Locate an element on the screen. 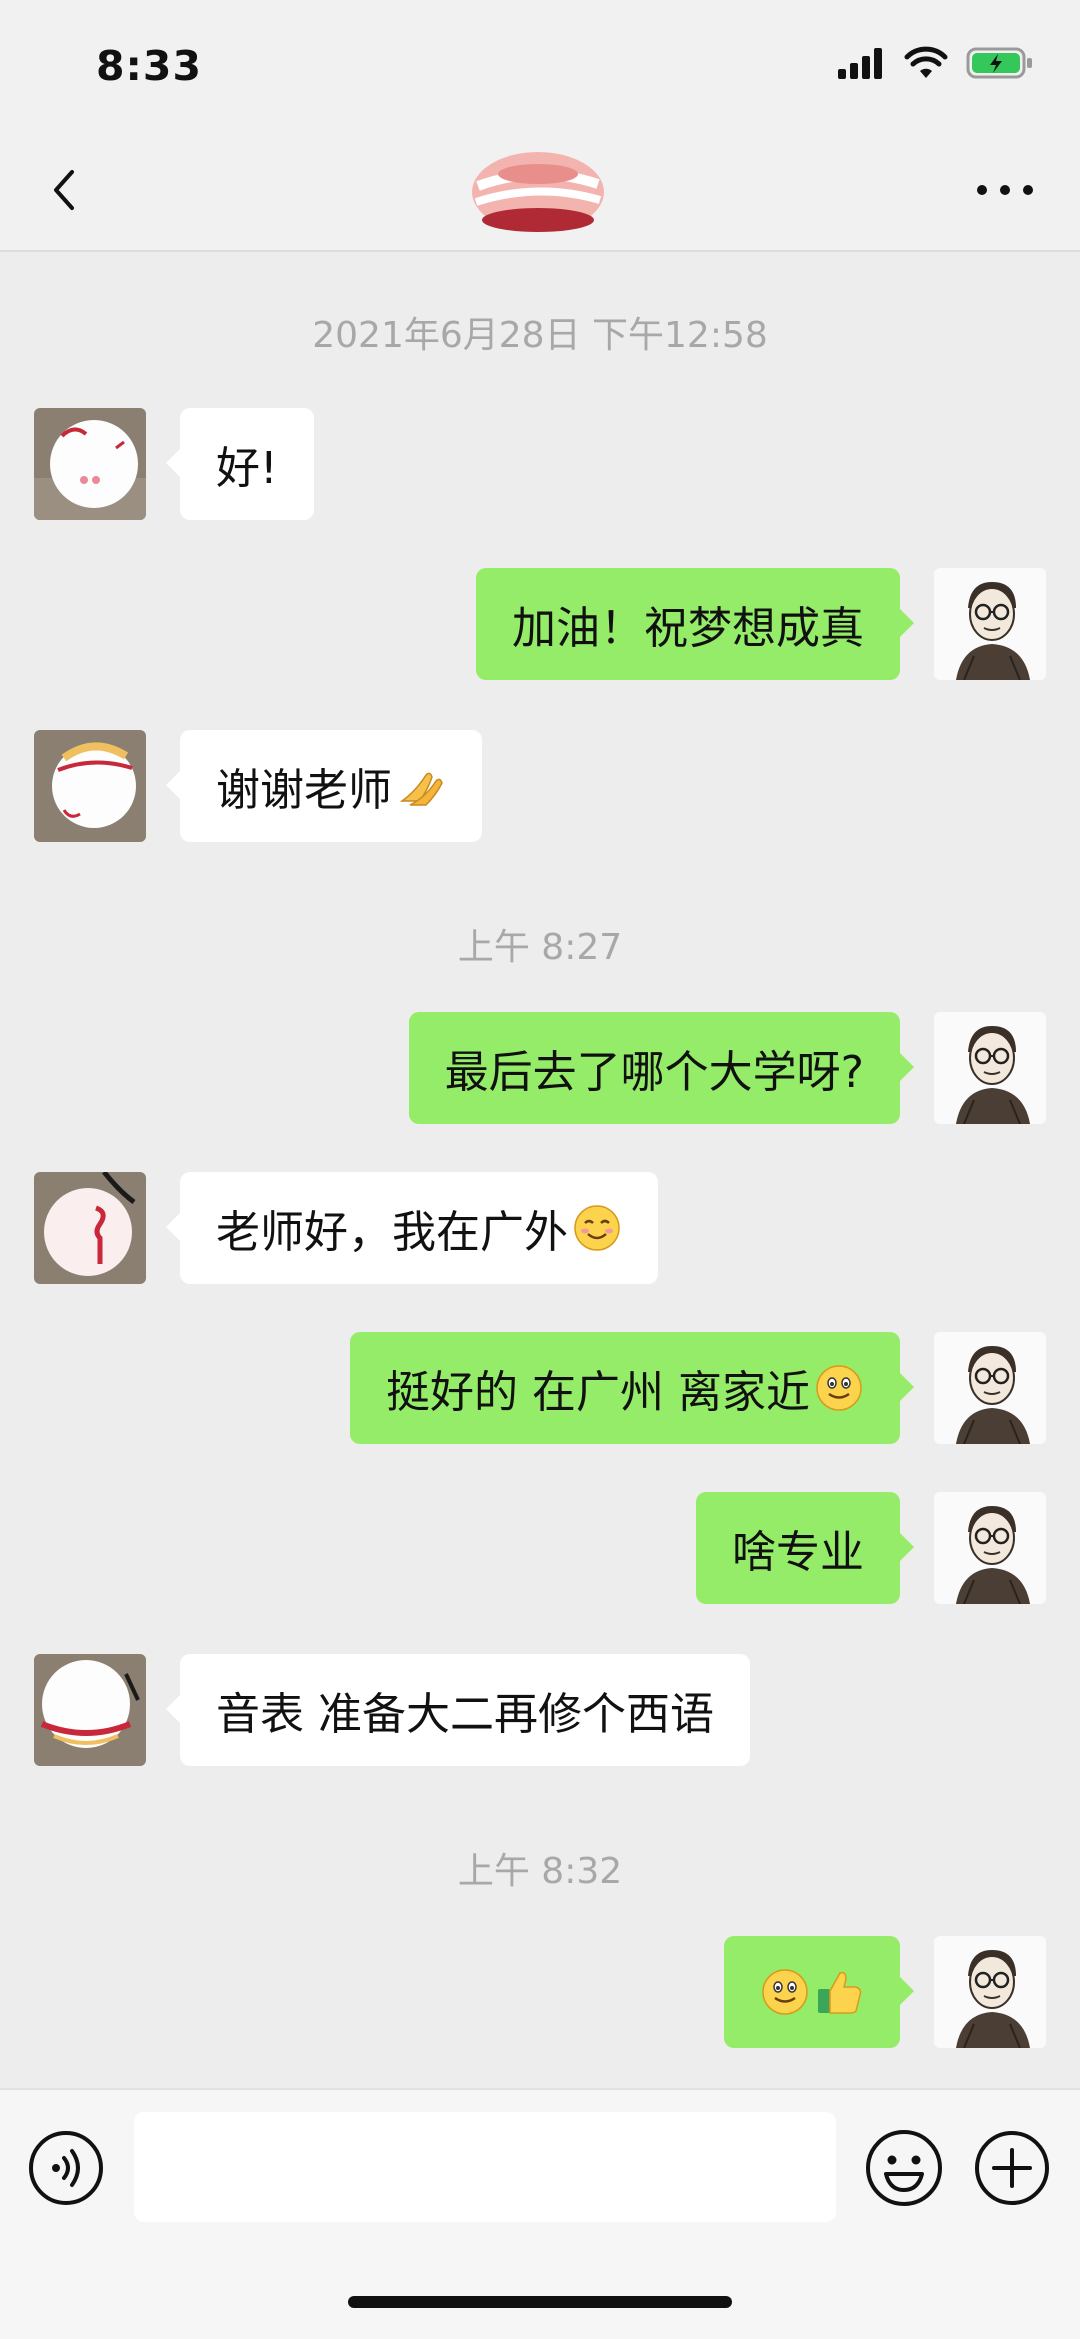  message-text: 最后去了哪个大学呀? is located at coordinates (654, 1072).